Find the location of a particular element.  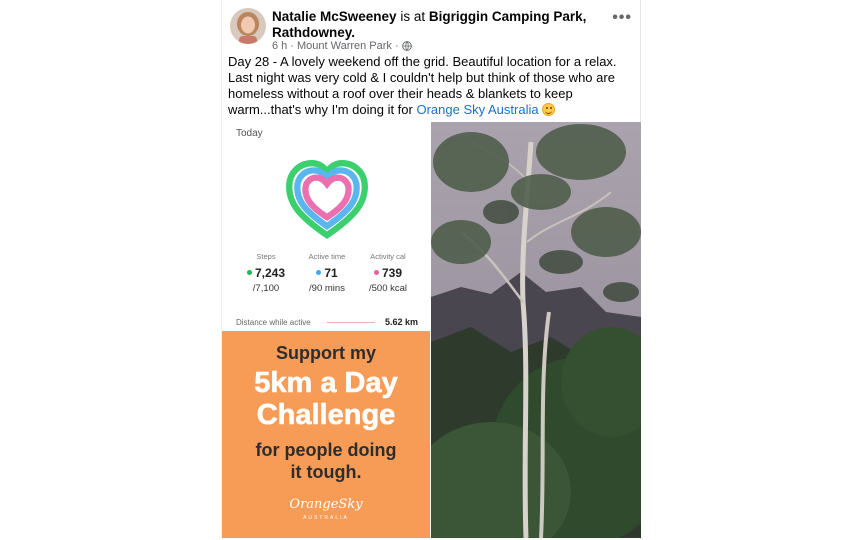

steps-stat: Steps 7,243 /7,100 is located at coordinates (266, 273).